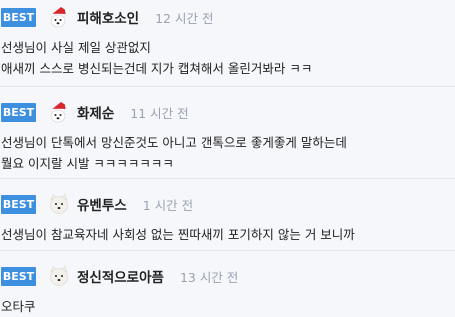 This screenshot has height=317, width=455. What do you see at coordinates (168, 205) in the screenshot?
I see `comment-time: 1 시간 전` at bounding box center [168, 205].